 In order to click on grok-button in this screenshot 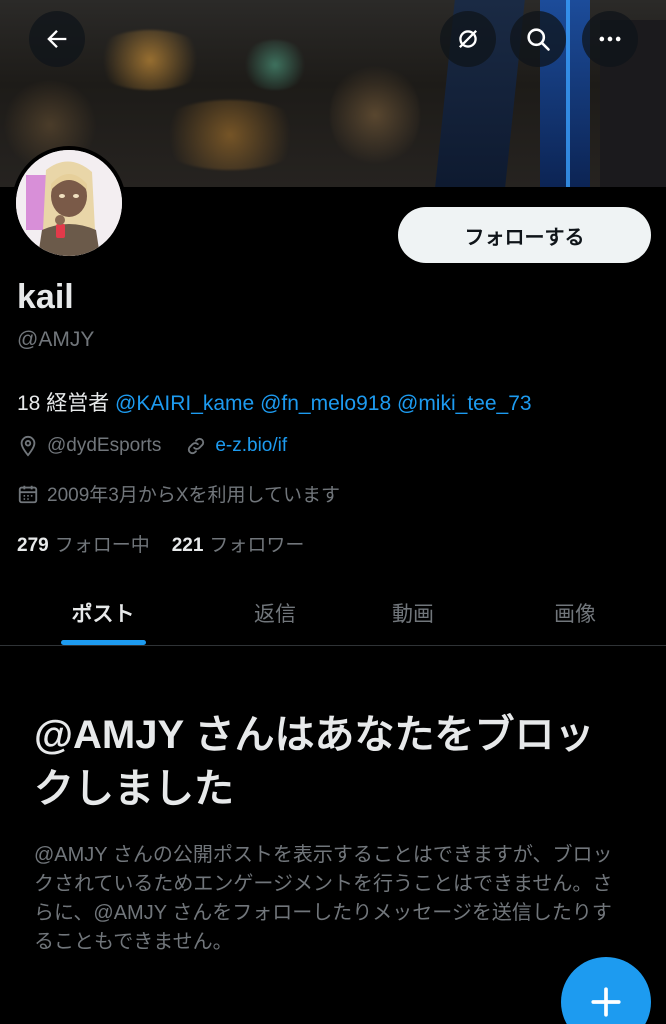, I will do `click(468, 39)`.